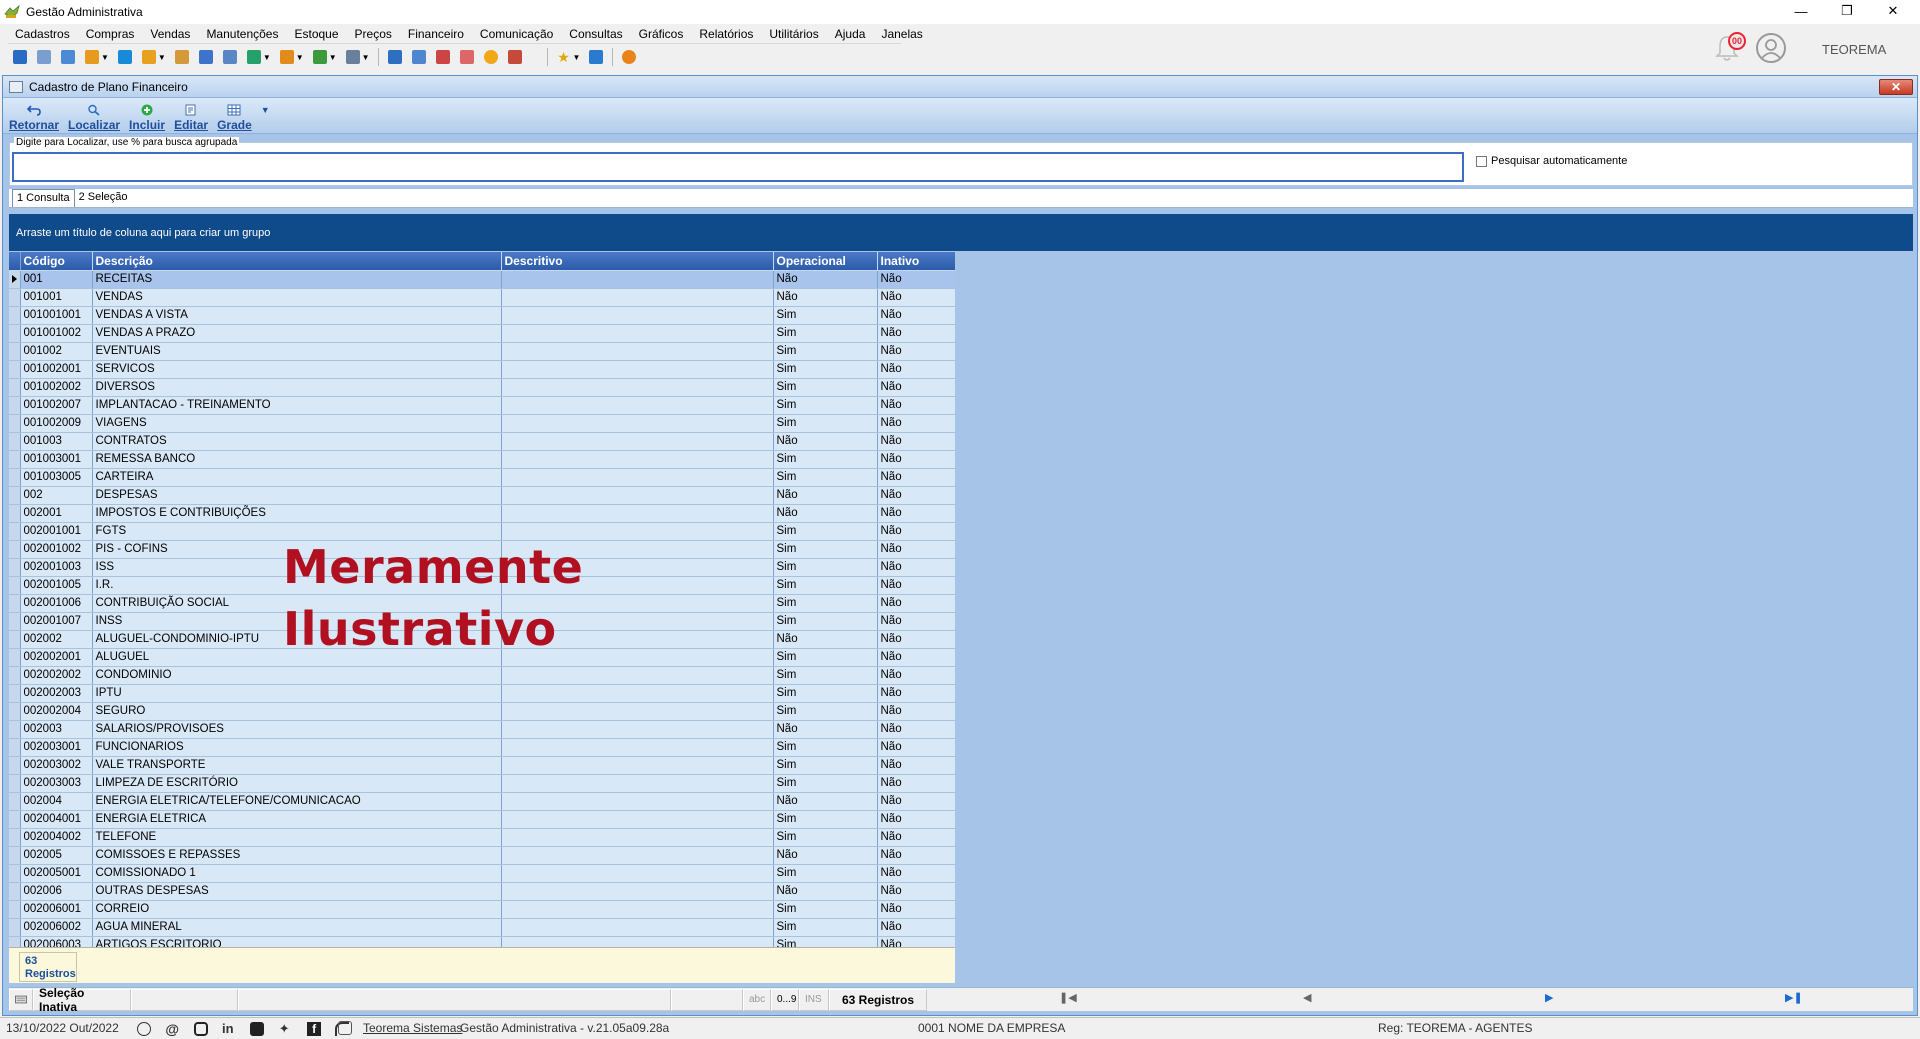  Describe the element at coordinates (629, 57) in the screenshot. I see `power-icon` at that location.